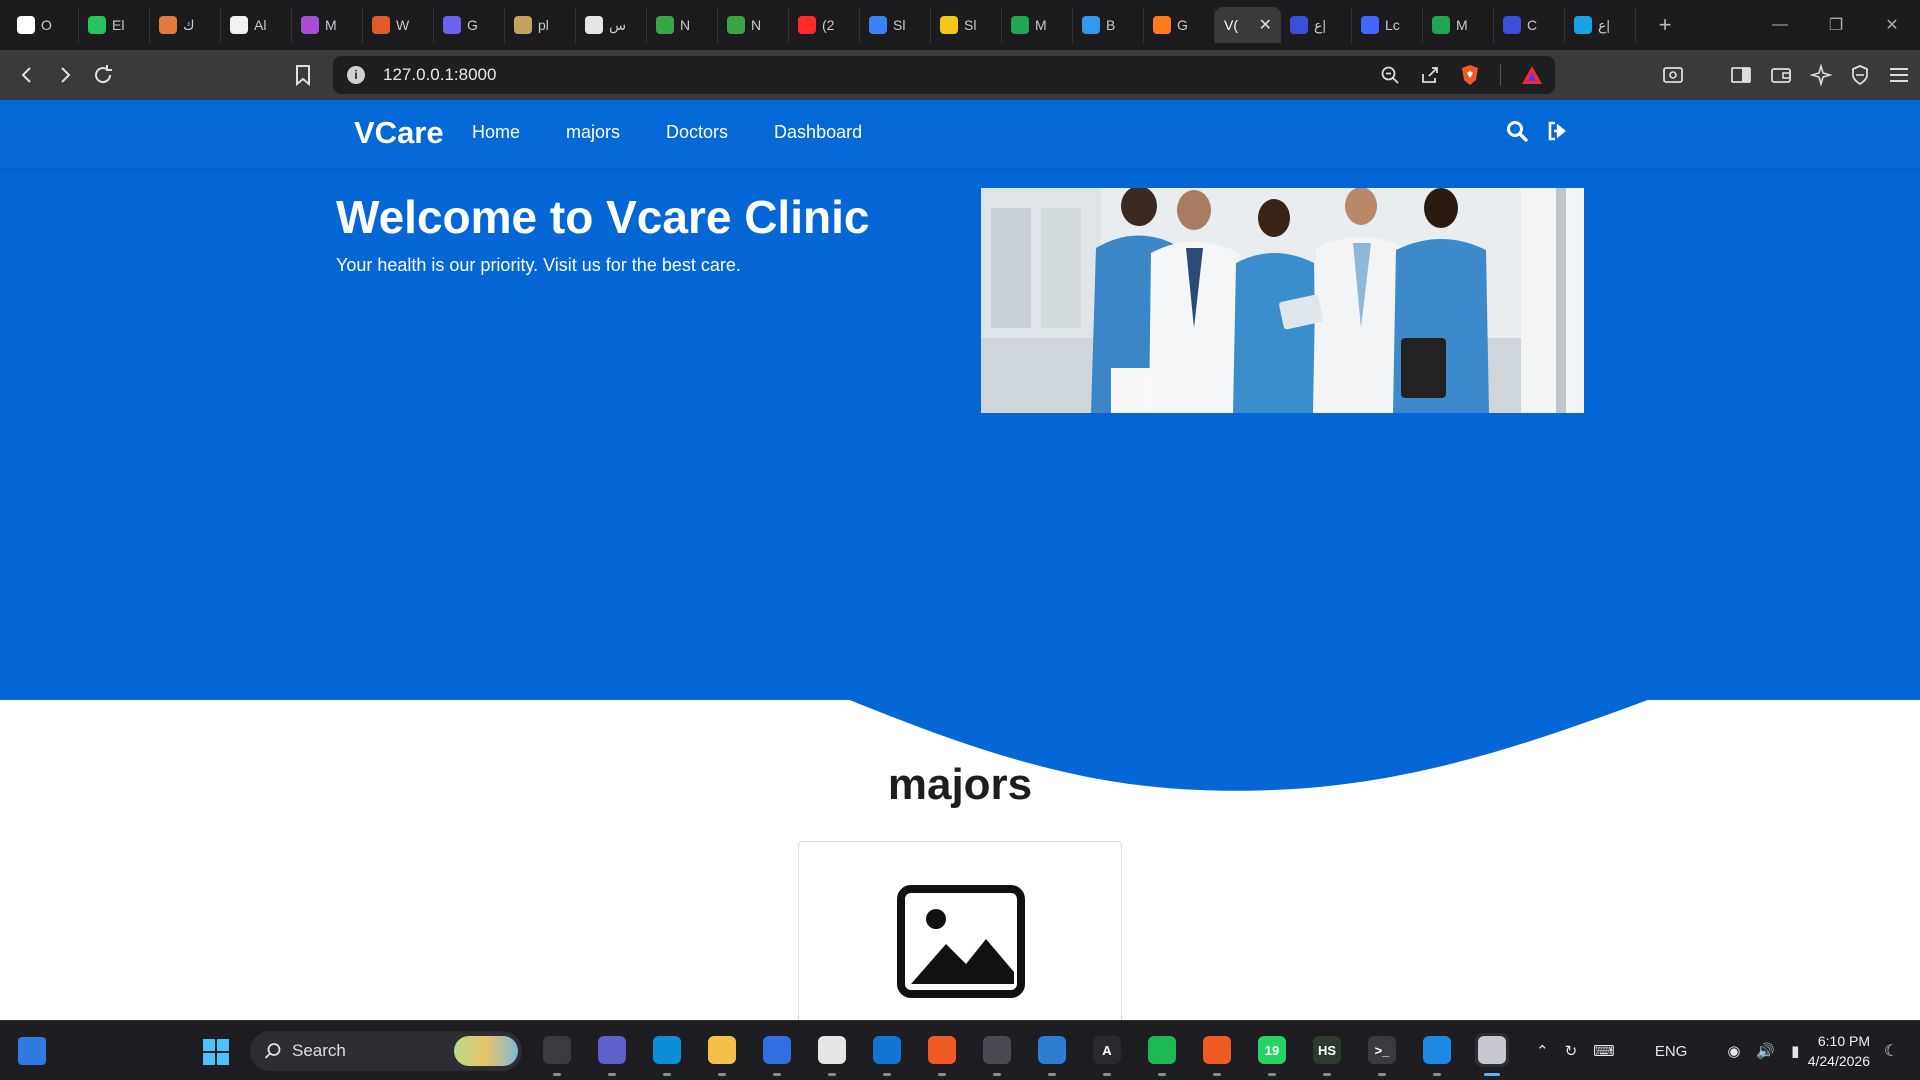  Describe the element at coordinates (1517, 131) in the screenshot. I see `search-icon` at that location.